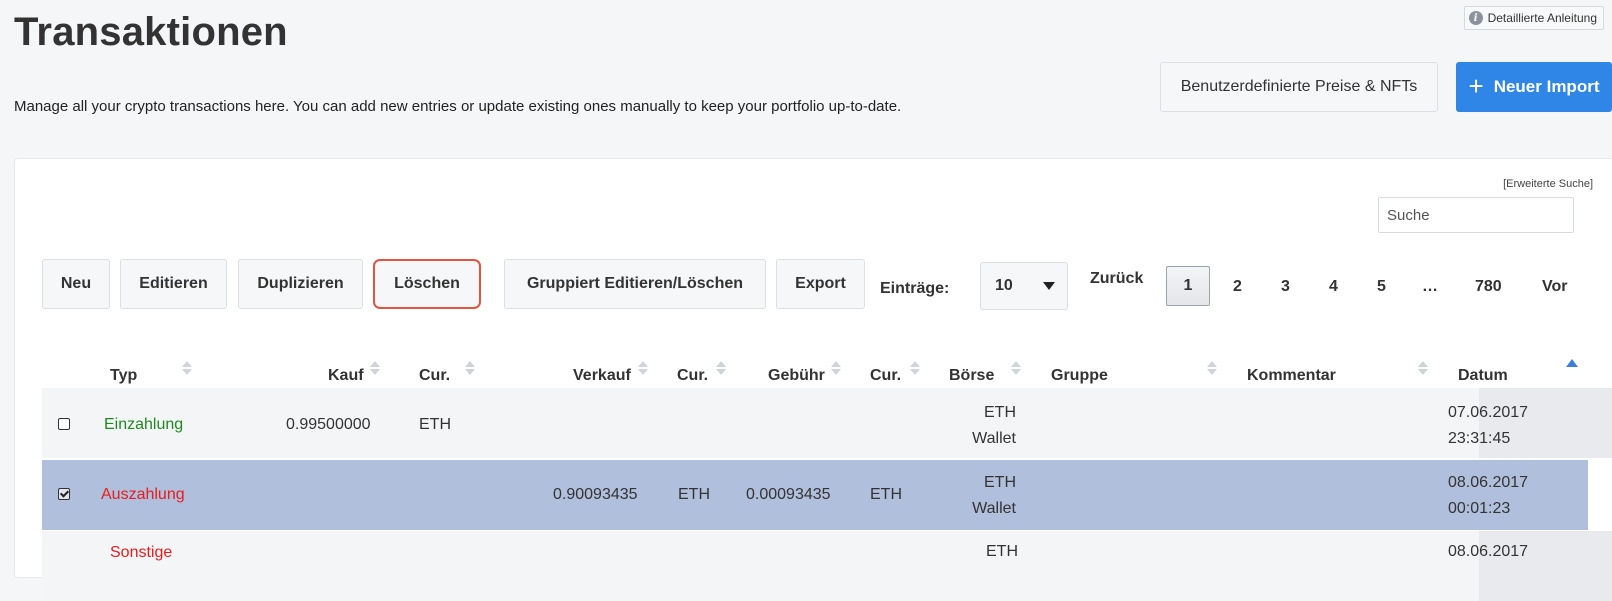  Describe the element at coordinates (885, 376) in the screenshot. I see `column-header-gebuehr-cur: Cur.` at that location.